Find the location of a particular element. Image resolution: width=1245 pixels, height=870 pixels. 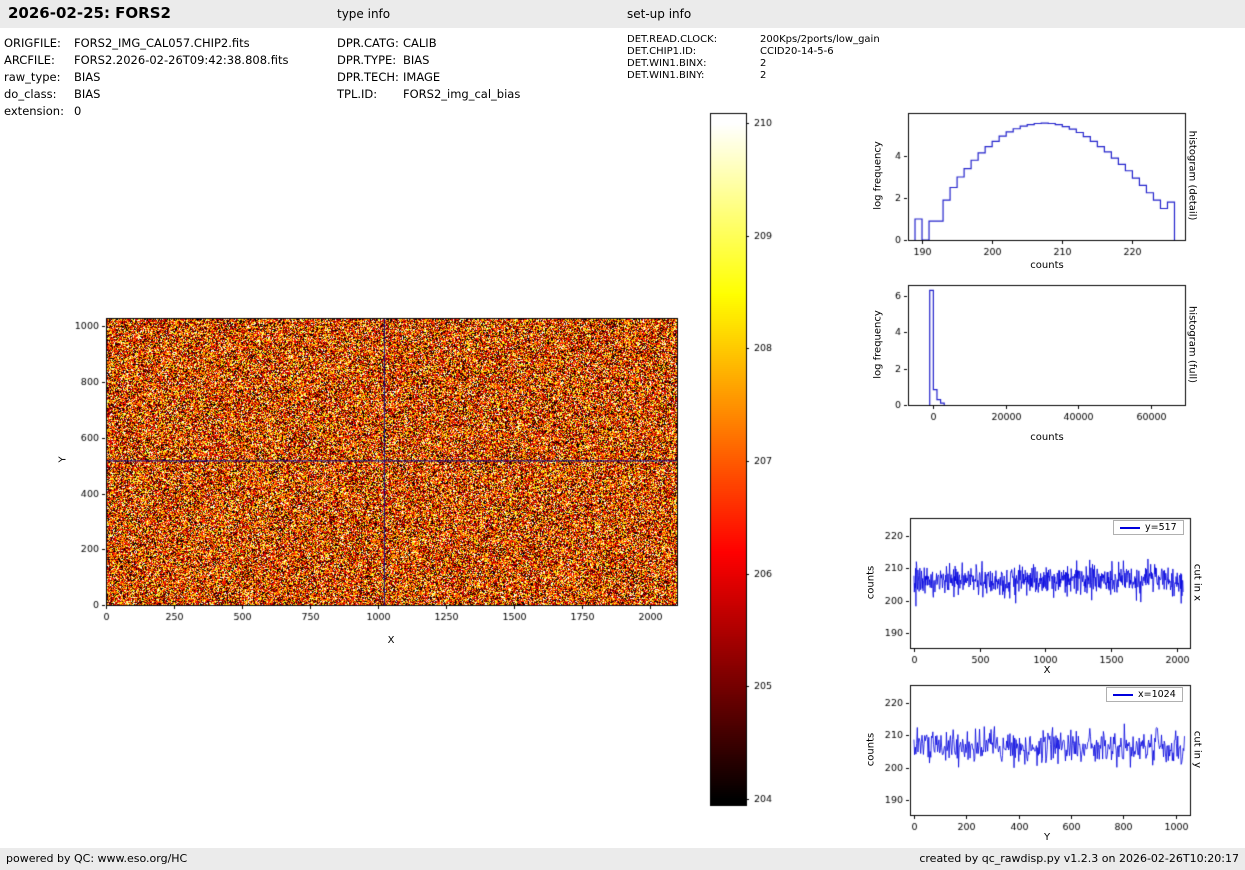

cut-y-legend: x=1024 is located at coordinates (1144, 694).